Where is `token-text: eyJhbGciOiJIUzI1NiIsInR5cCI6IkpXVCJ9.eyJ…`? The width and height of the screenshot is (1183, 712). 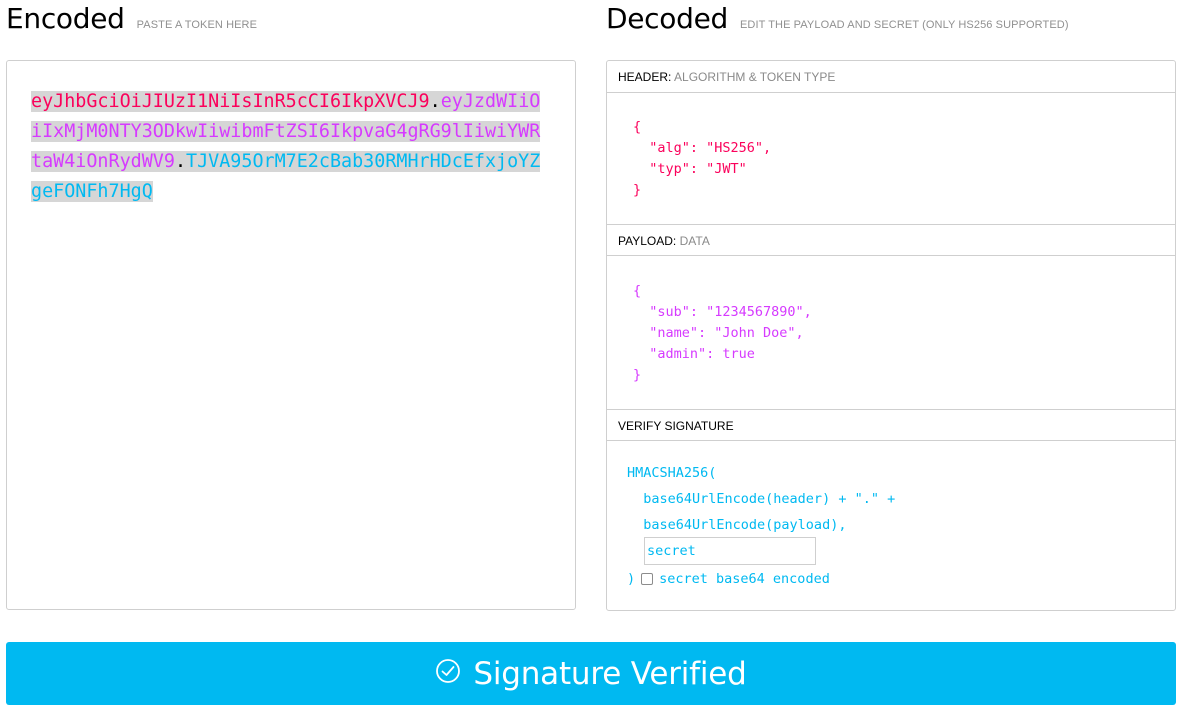 token-text: eyJhbGciOiJIUzI1NiIsInR5cCI6IkpXVCJ9.eyJ… is located at coordinates (291, 147).